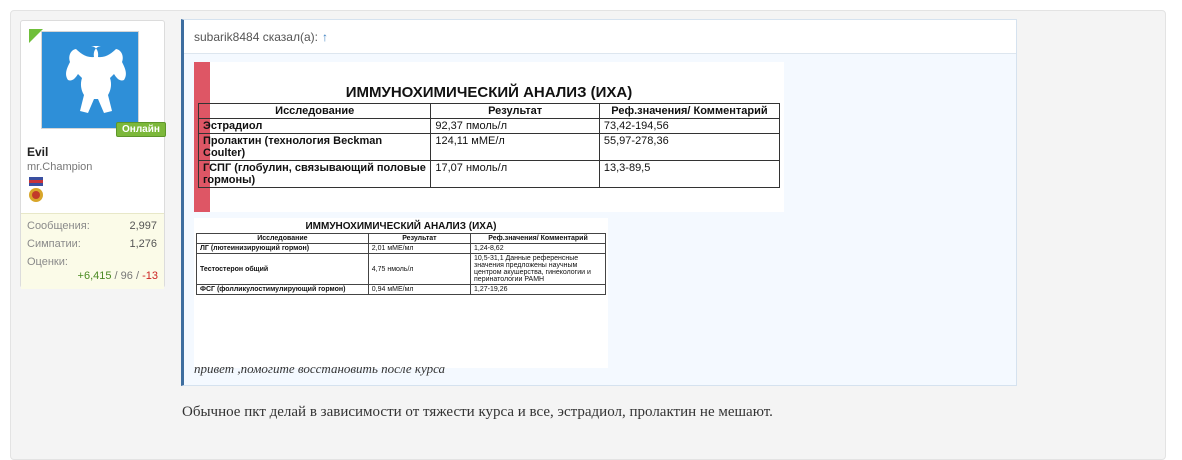  Describe the element at coordinates (143, 244) in the screenshot. I see `likes-value: 1,276` at that location.